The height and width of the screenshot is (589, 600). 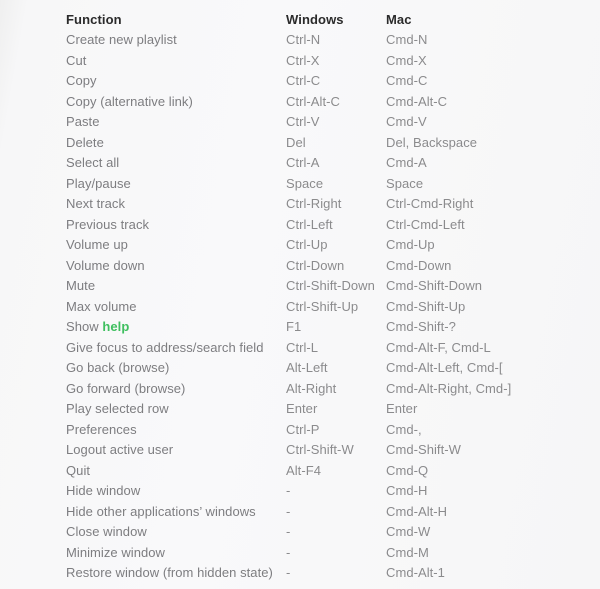 I want to click on shortcut-mac-keys: Space, so click(x=405, y=183).